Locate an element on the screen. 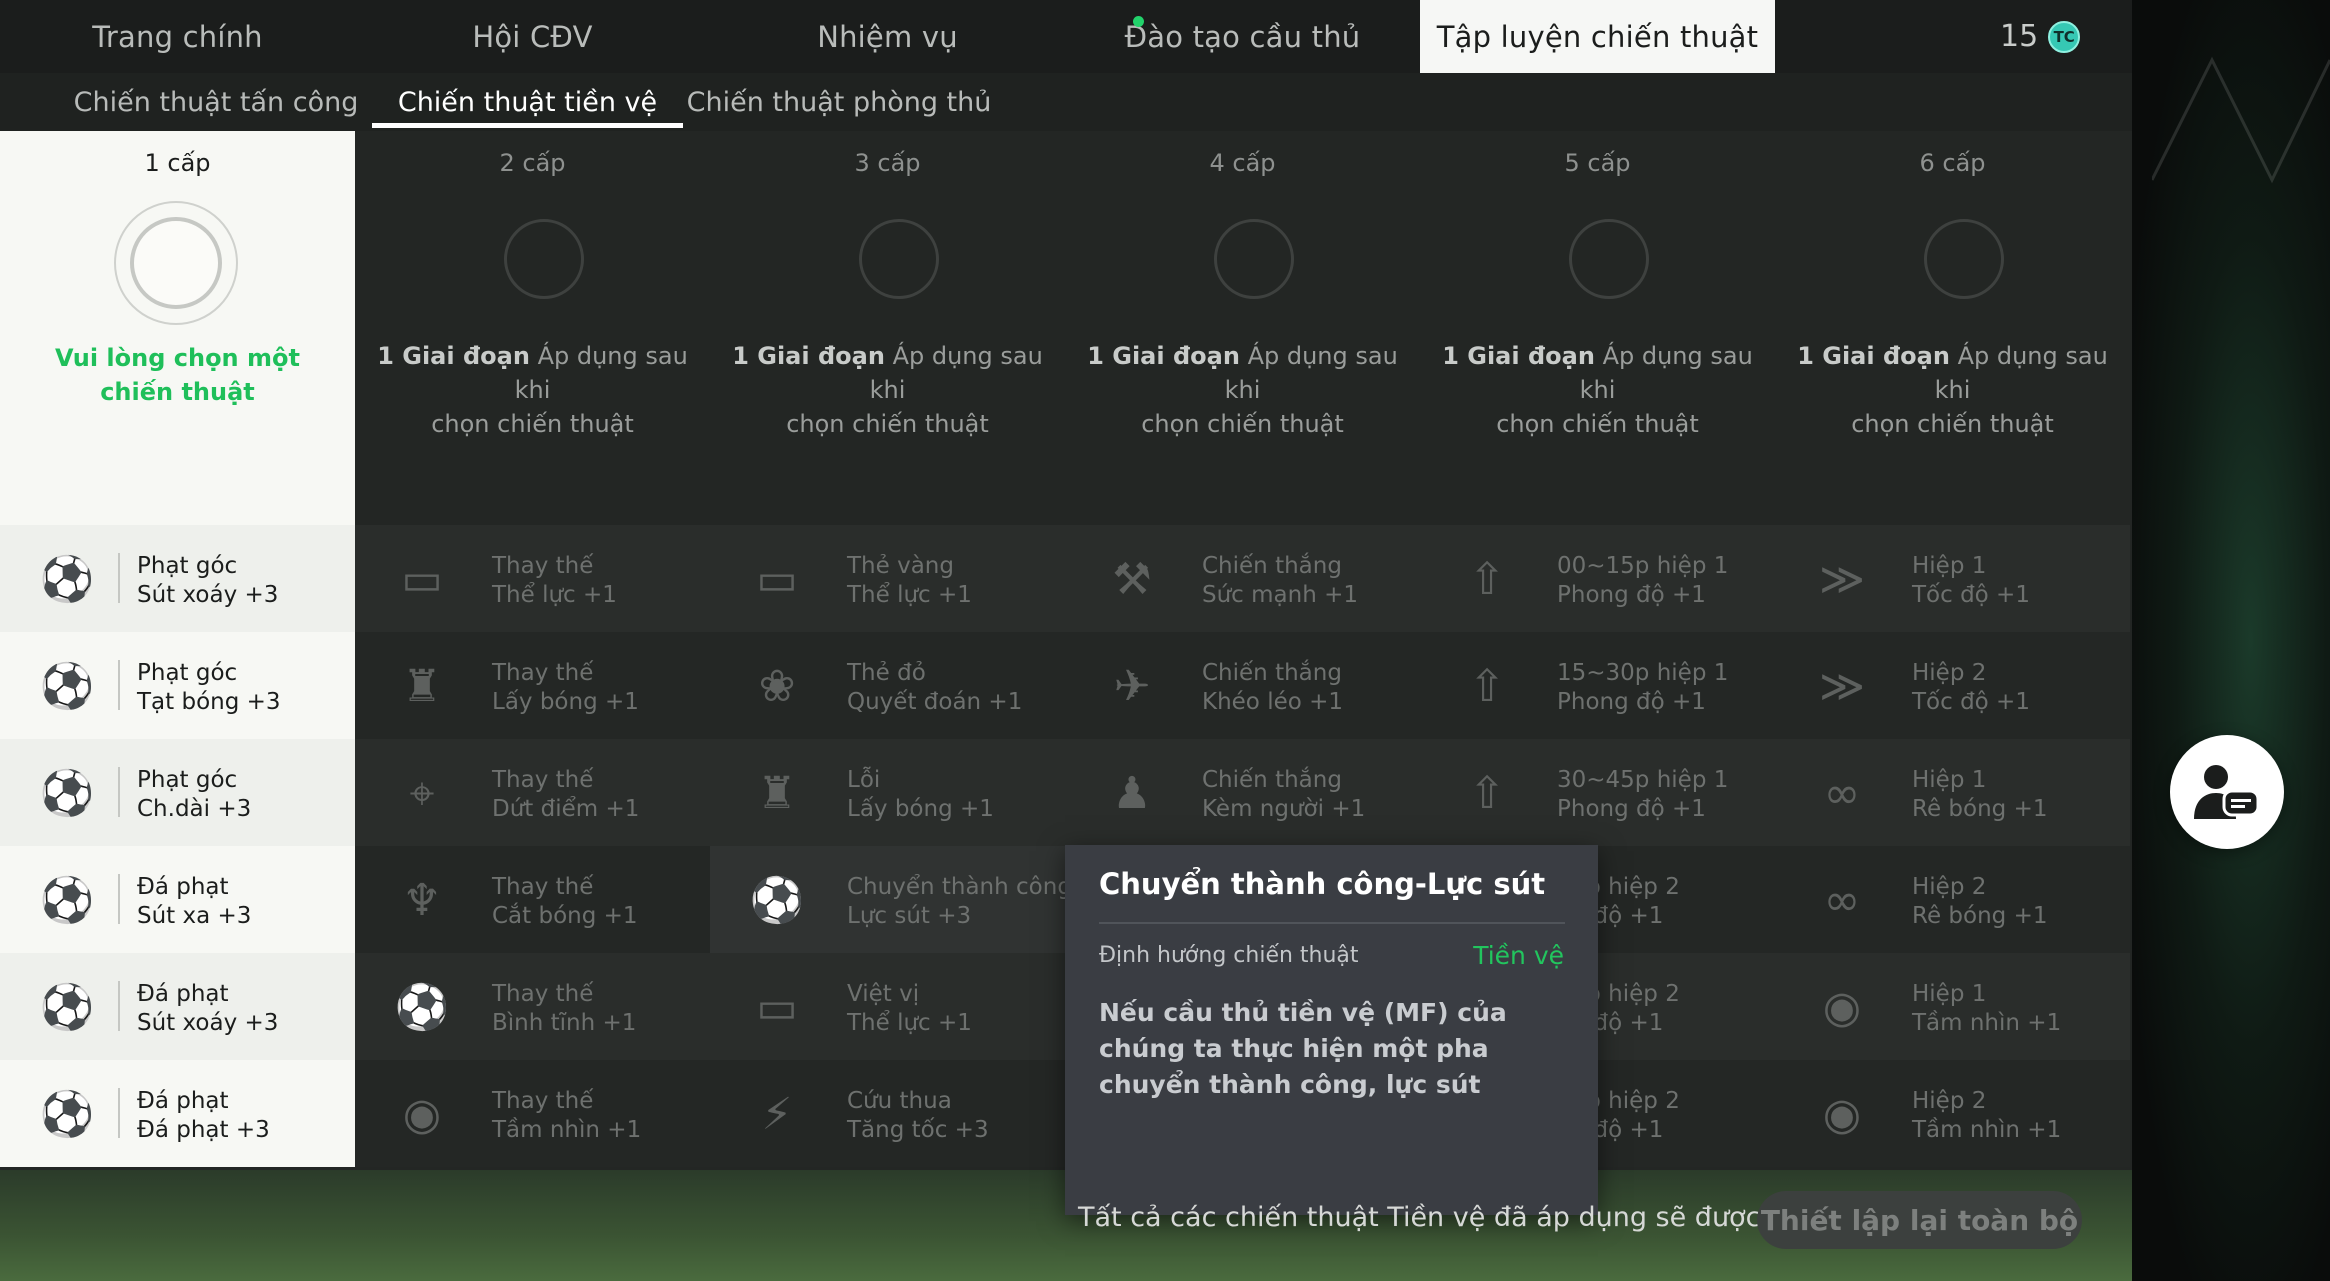 The width and height of the screenshot is (2330, 1281). level-column-header: 1 cấp Vui lòng chọn một chiến thuật is located at coordinates (177, 328).